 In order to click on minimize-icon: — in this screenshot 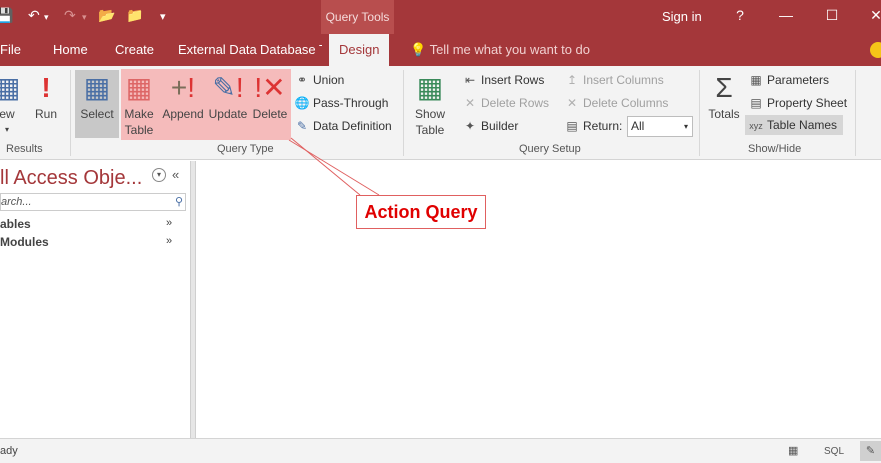, I will do `click(786, 15)`.